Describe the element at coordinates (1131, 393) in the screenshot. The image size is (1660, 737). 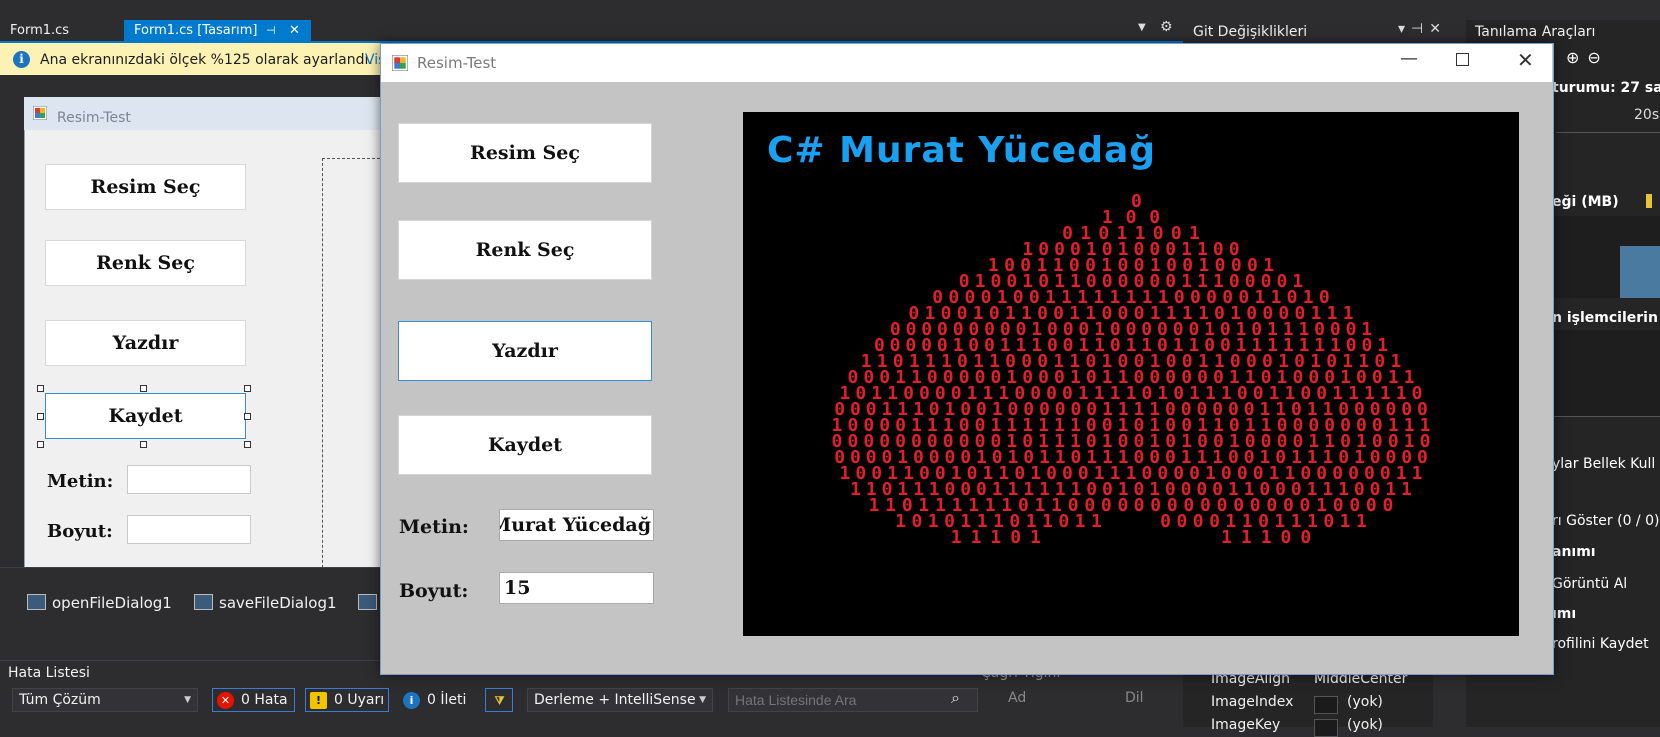
I see `binary-row: 1011000011100001111010111001100111110` at that location.